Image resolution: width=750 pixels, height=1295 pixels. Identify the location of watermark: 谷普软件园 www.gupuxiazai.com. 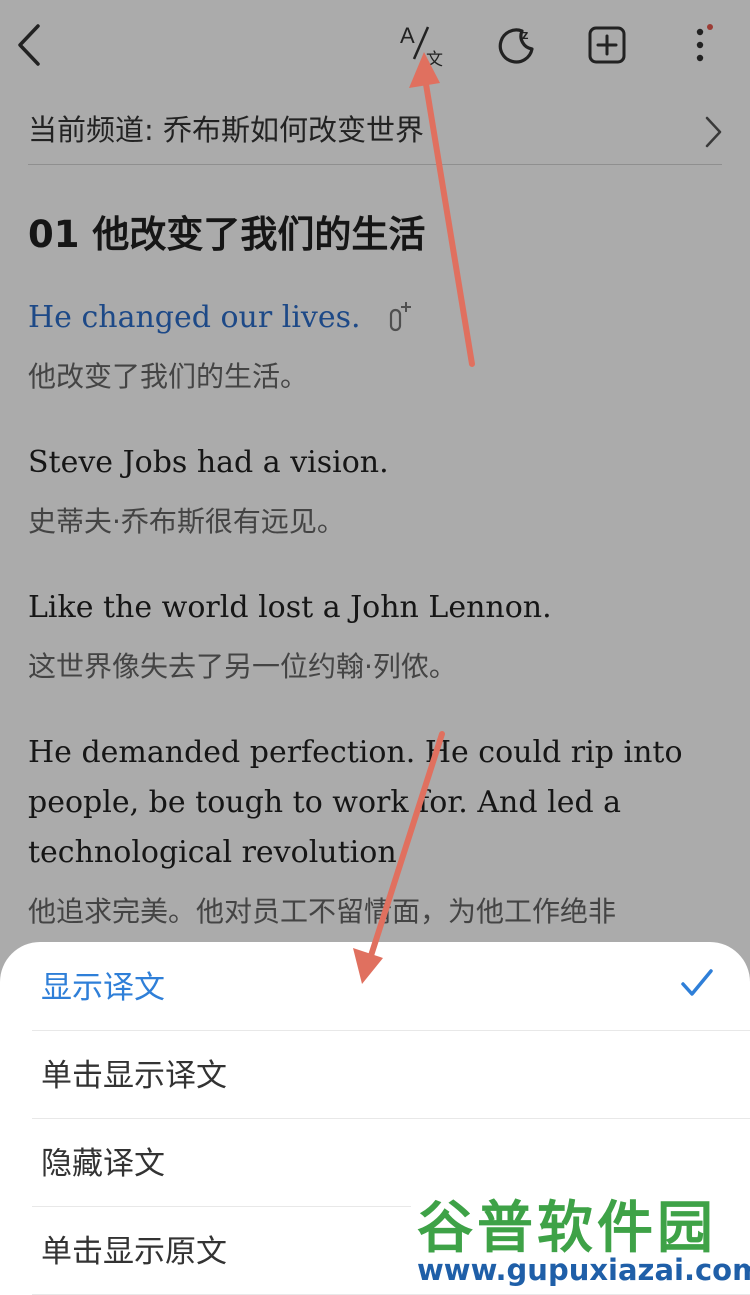
(580, 1234).